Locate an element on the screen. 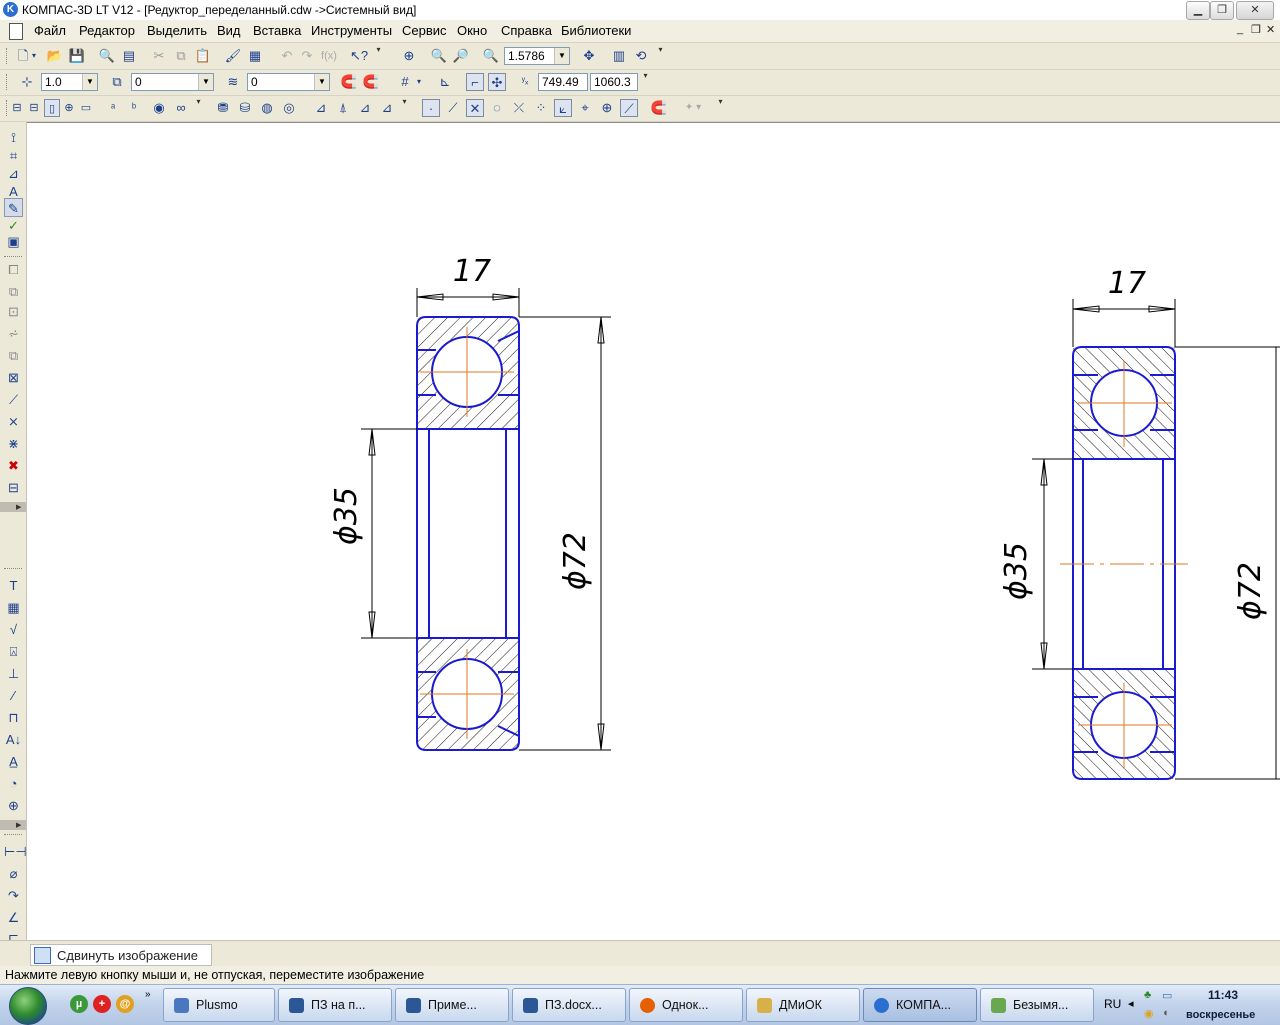 The height and width of the screenshot is (1025, 1280). cut-line-icon: A̲ is located at coordinates (13, 761).